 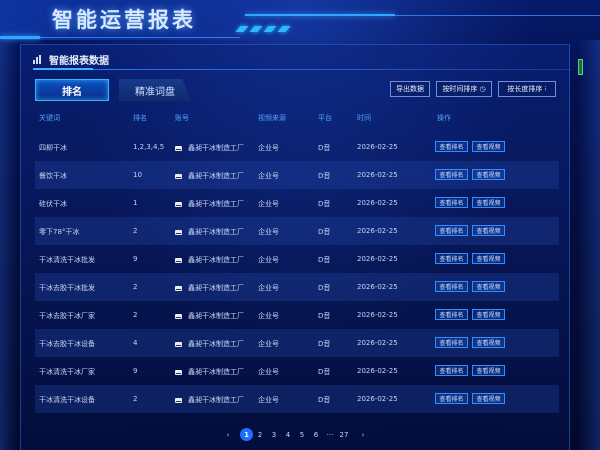 I want to click on cell-keyword: 干冰清洗干冰批发, so click(x=67, y=260).